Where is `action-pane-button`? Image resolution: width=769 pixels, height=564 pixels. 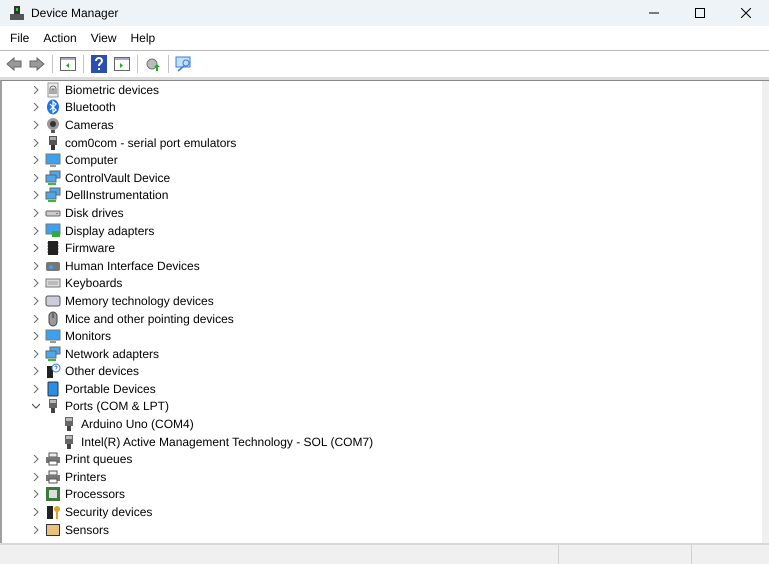
action-pane-button is located at coordinates (122, 64).